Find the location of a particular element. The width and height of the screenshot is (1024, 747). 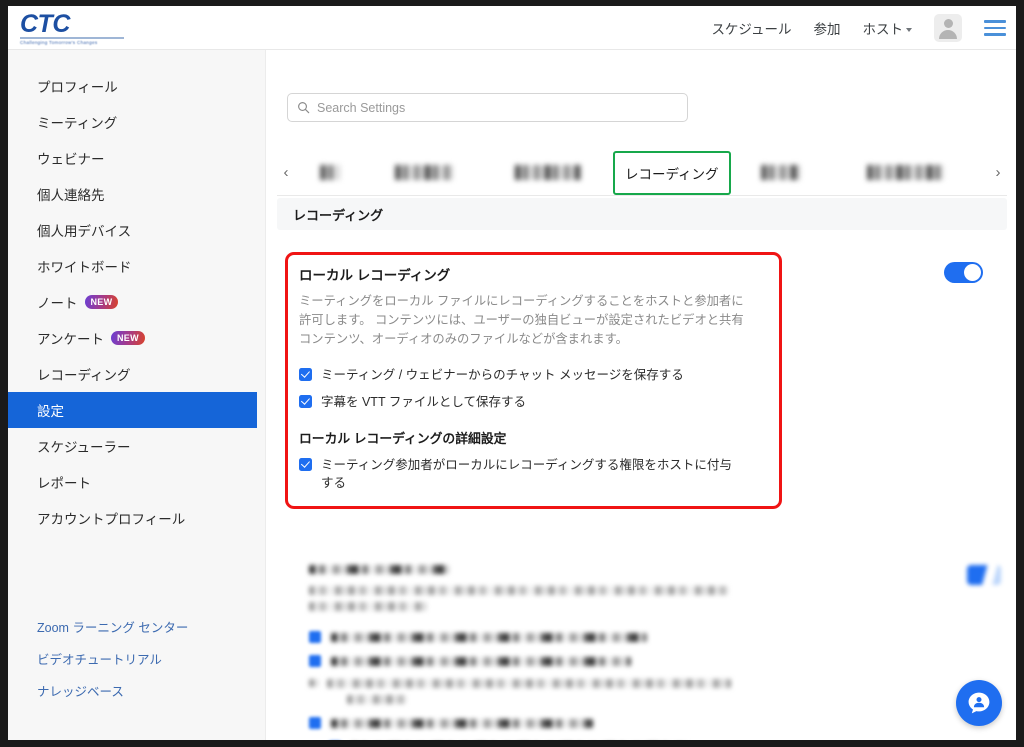

sidebar-item-scheduler: スケジューラー is located at coordinates (136, 446).